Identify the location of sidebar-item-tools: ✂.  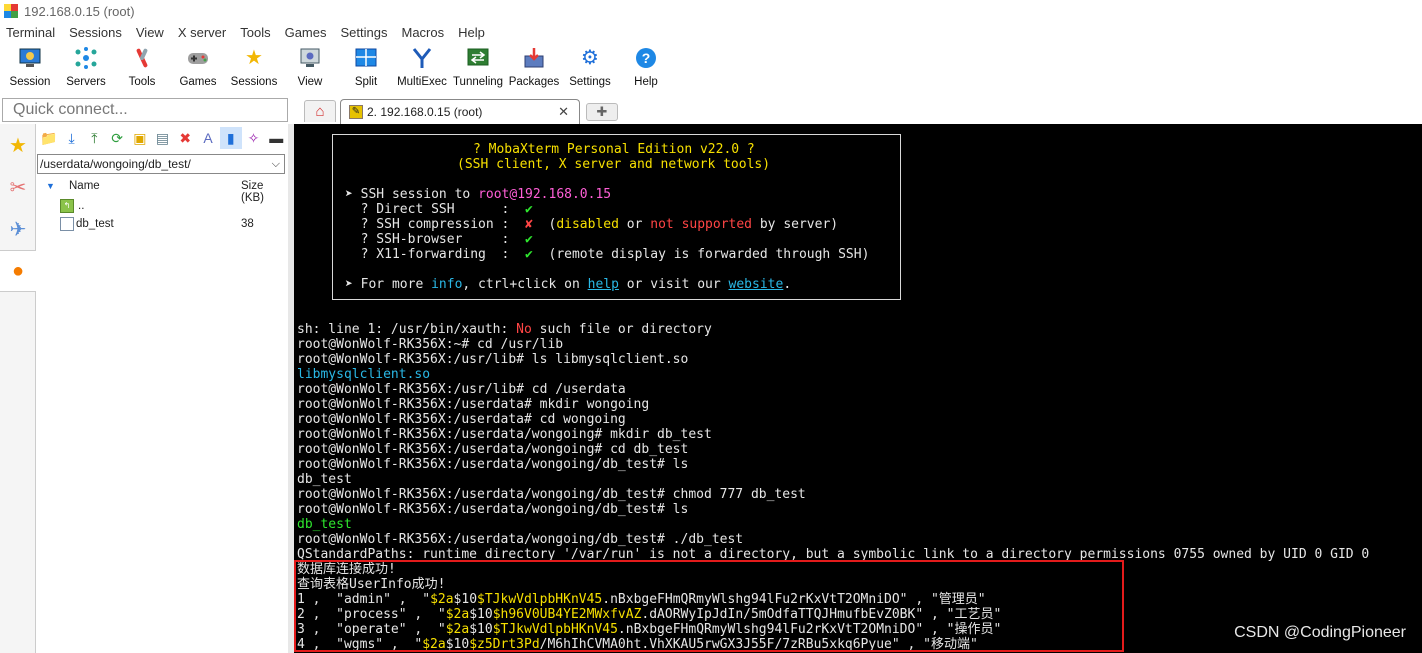
(18, 187).